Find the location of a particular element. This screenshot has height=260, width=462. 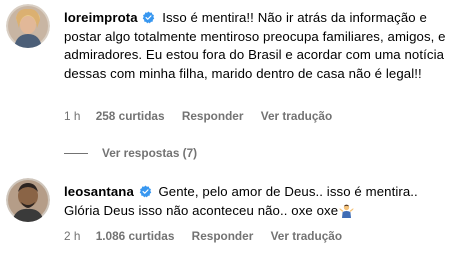

username: loreimprota is located at coordinates (101, 17).